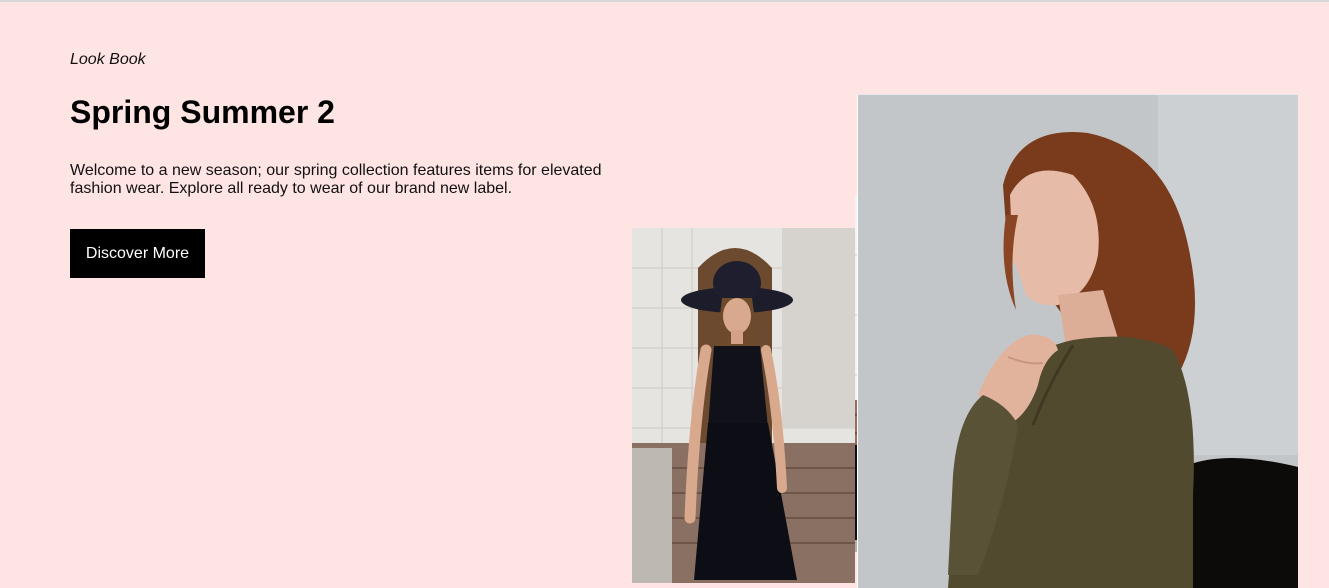  I want to click on discover-more-button: Discover More, so click(137, 253).